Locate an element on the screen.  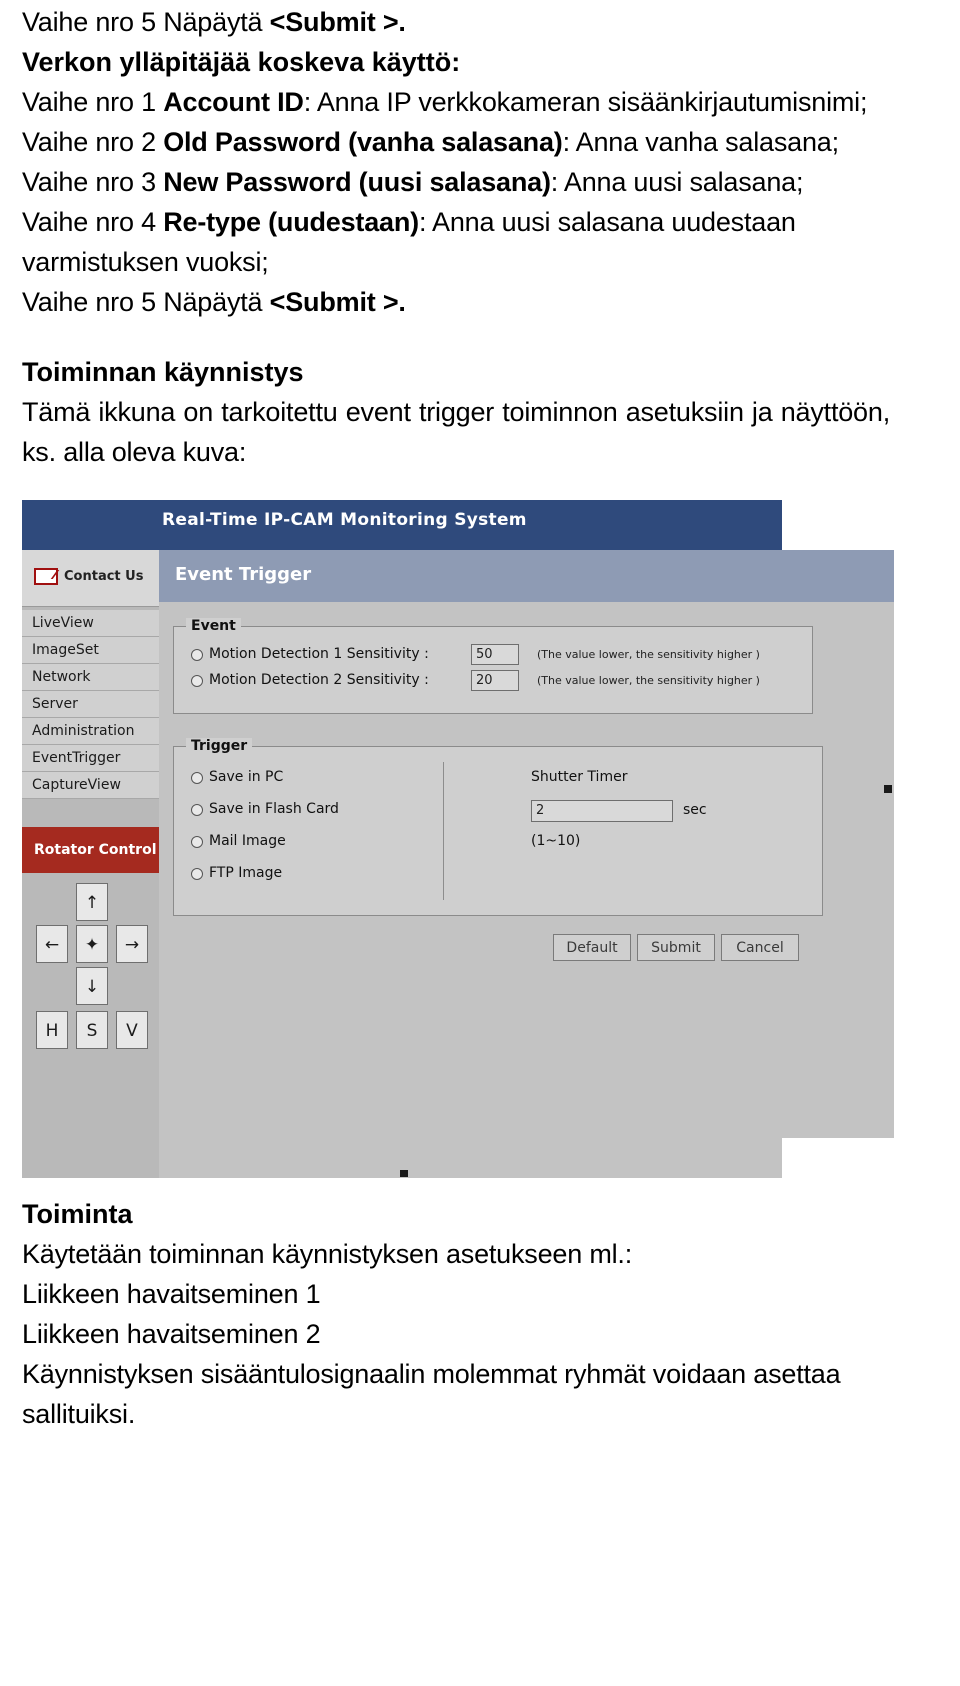
admin-step-5-pre: Vaihe nro 5 Näpäytä is located at coordinates (146, 302).